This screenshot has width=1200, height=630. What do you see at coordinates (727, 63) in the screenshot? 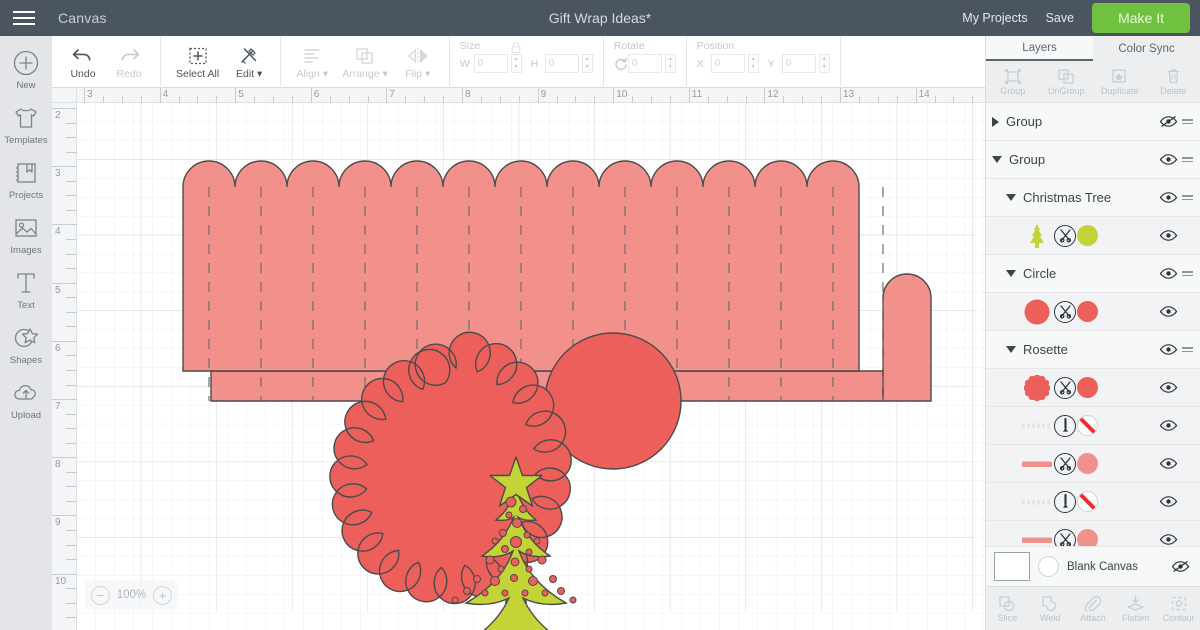
I see `position-x-input` at bounding box center [727, 63].